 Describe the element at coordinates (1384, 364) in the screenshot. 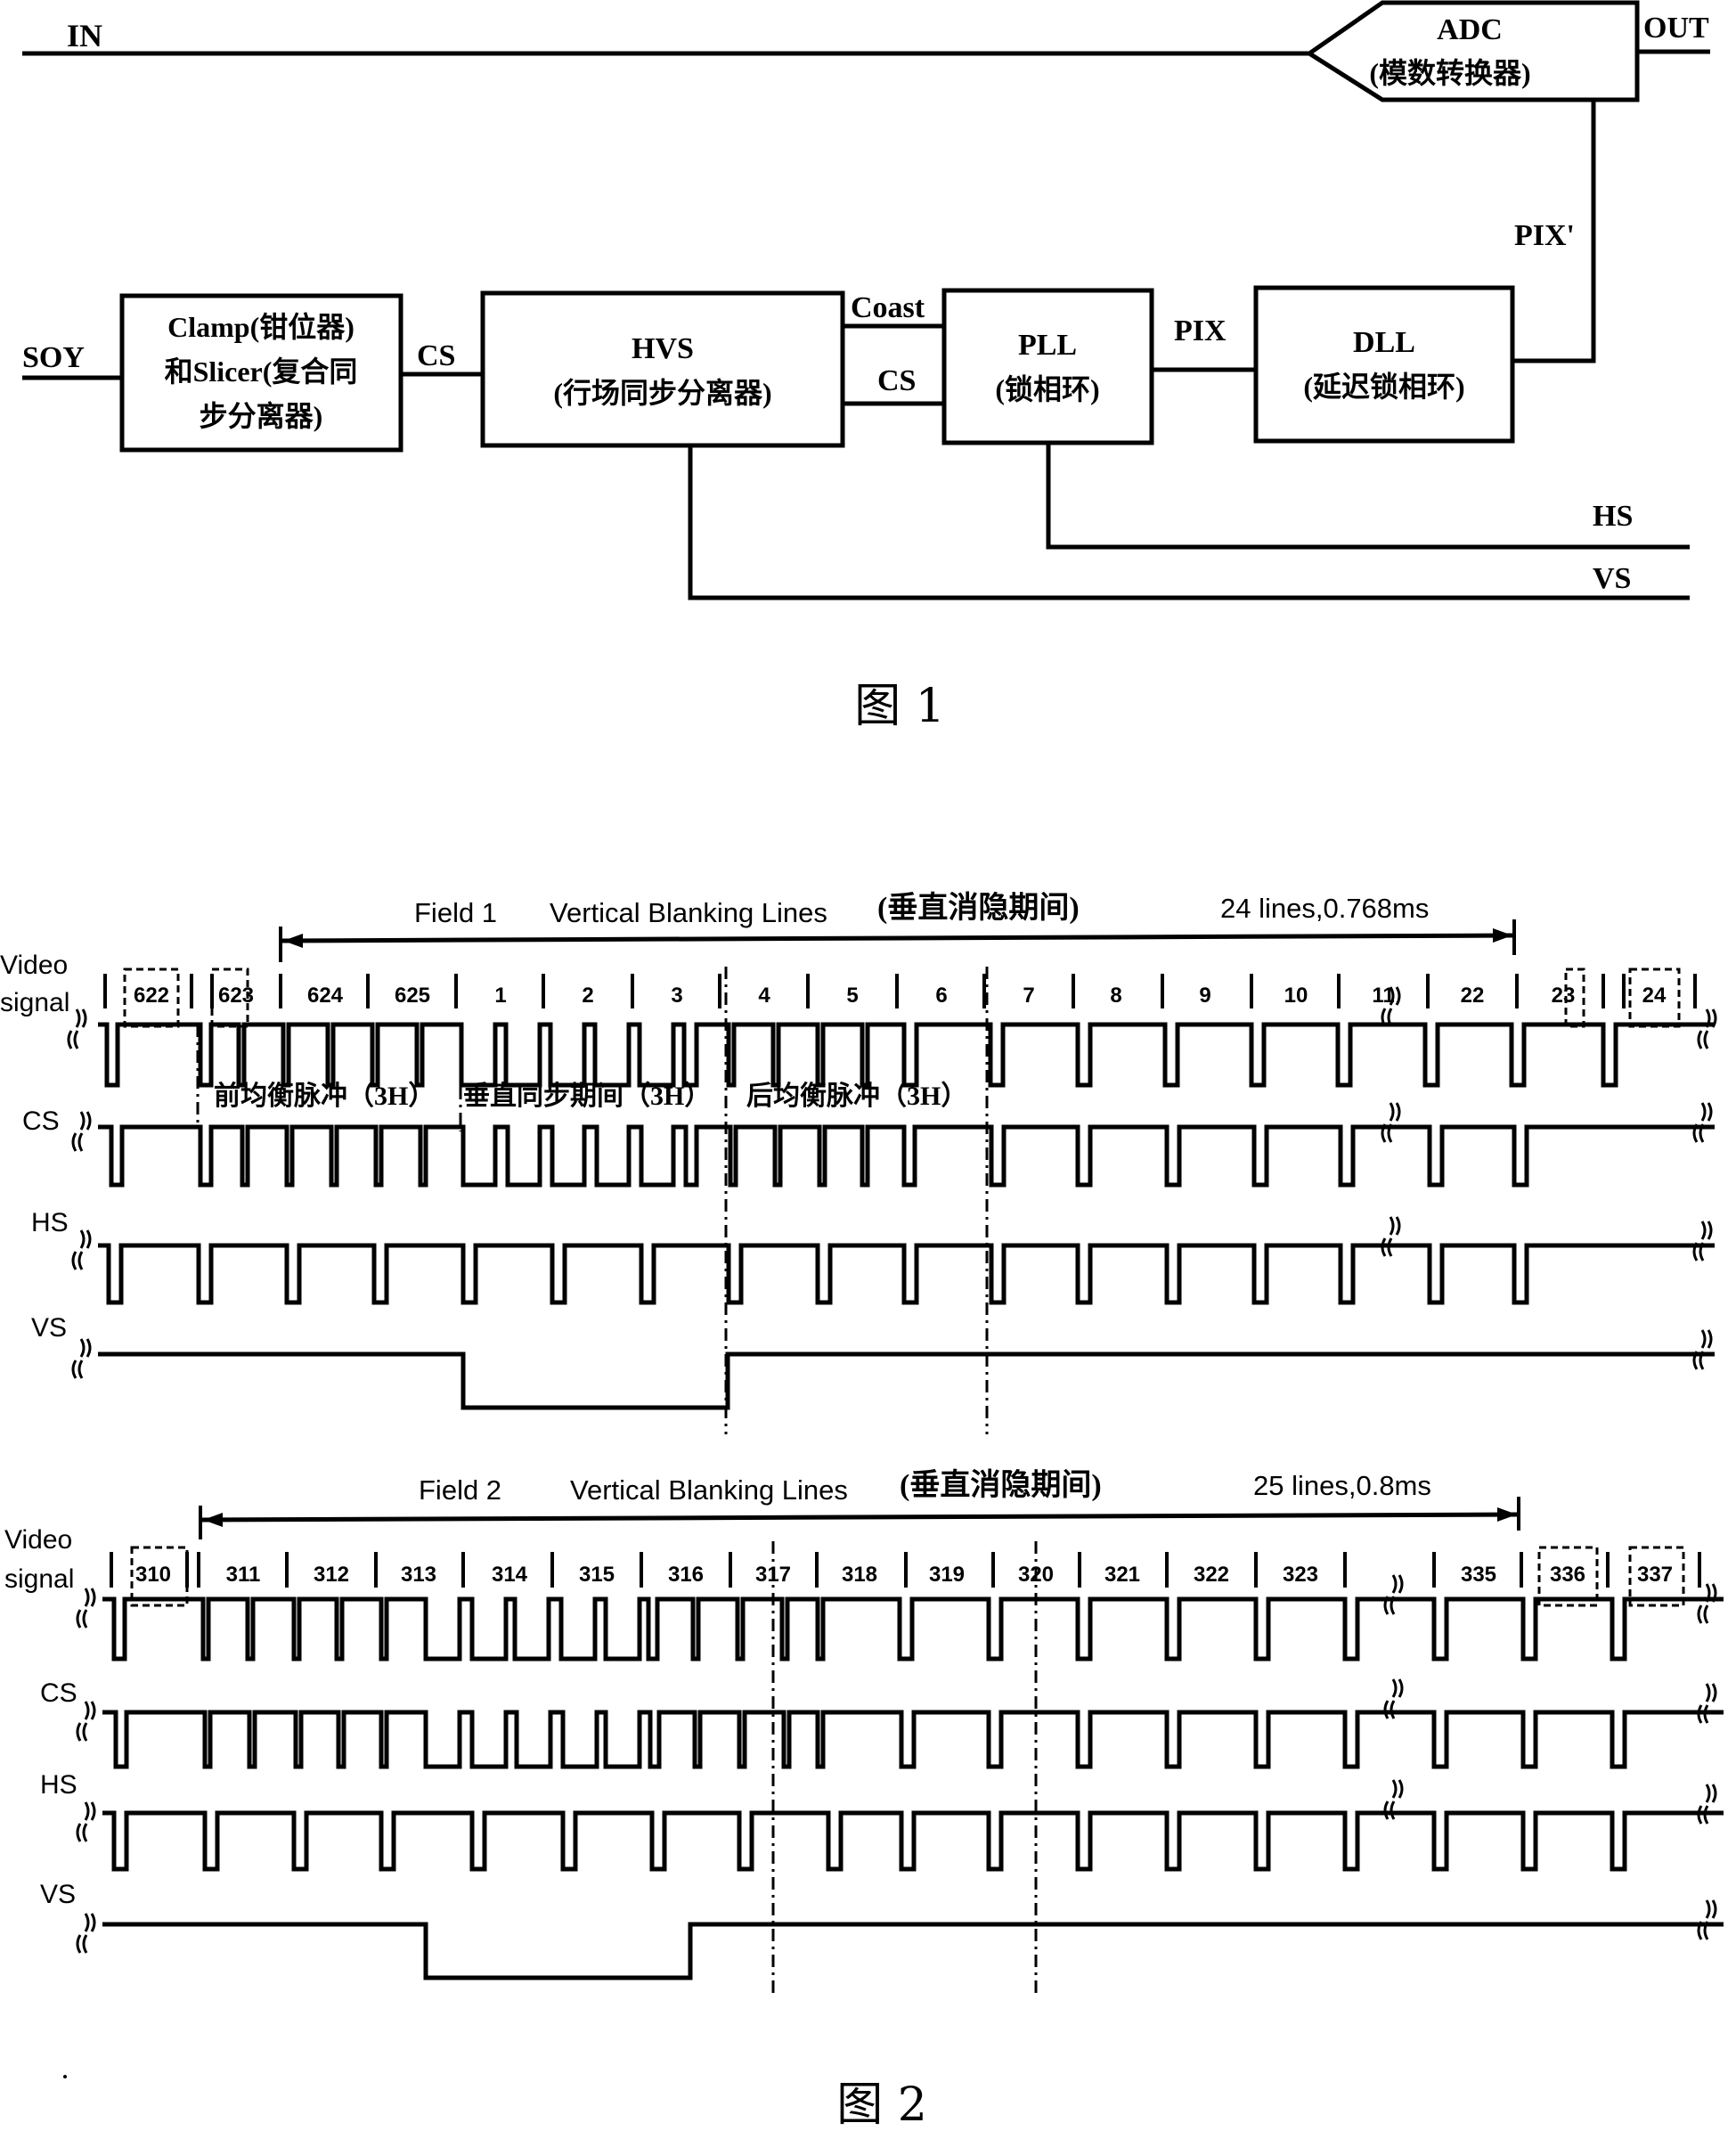

I see `dll-block` at that location.